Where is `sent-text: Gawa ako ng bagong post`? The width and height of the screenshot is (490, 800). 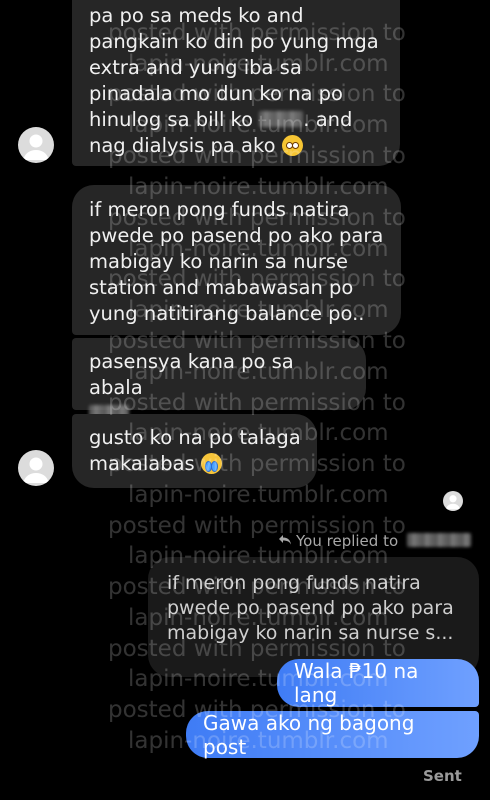
sent-text: Gawa ako ng bagong post is located at coordinates (309, 734).